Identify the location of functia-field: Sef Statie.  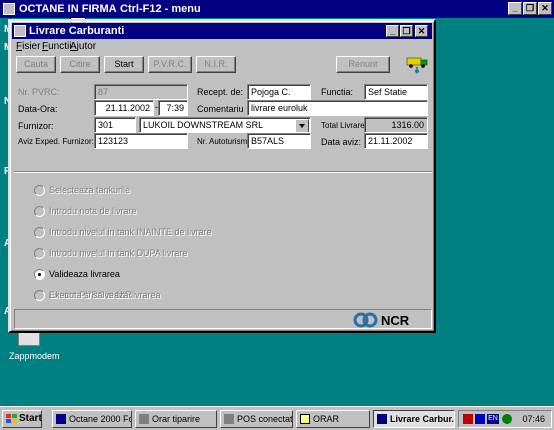
(396, 92).